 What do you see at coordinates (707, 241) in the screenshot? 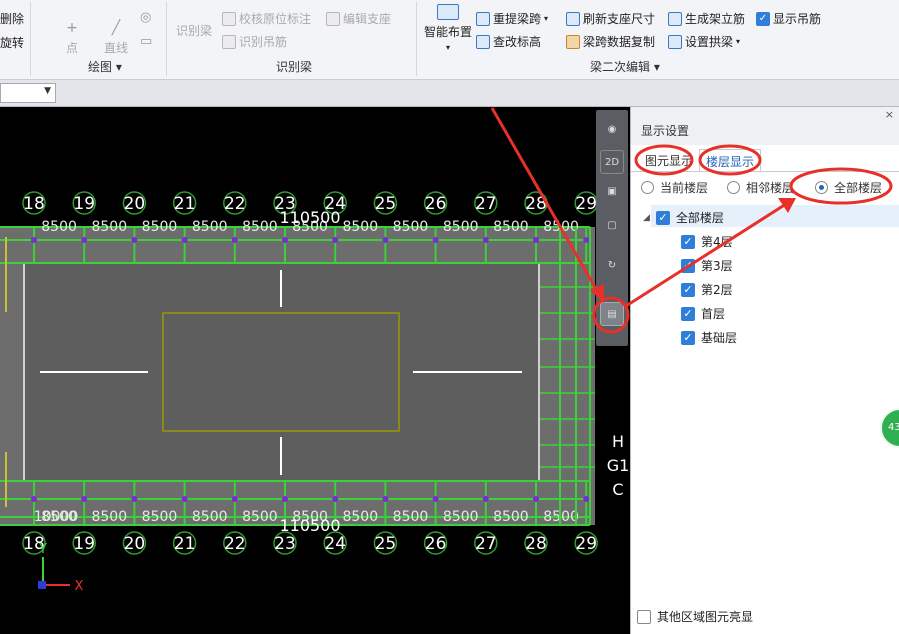
I see `tree-item-floor4: ✓ 第4层` at bounding box center [707, 241].